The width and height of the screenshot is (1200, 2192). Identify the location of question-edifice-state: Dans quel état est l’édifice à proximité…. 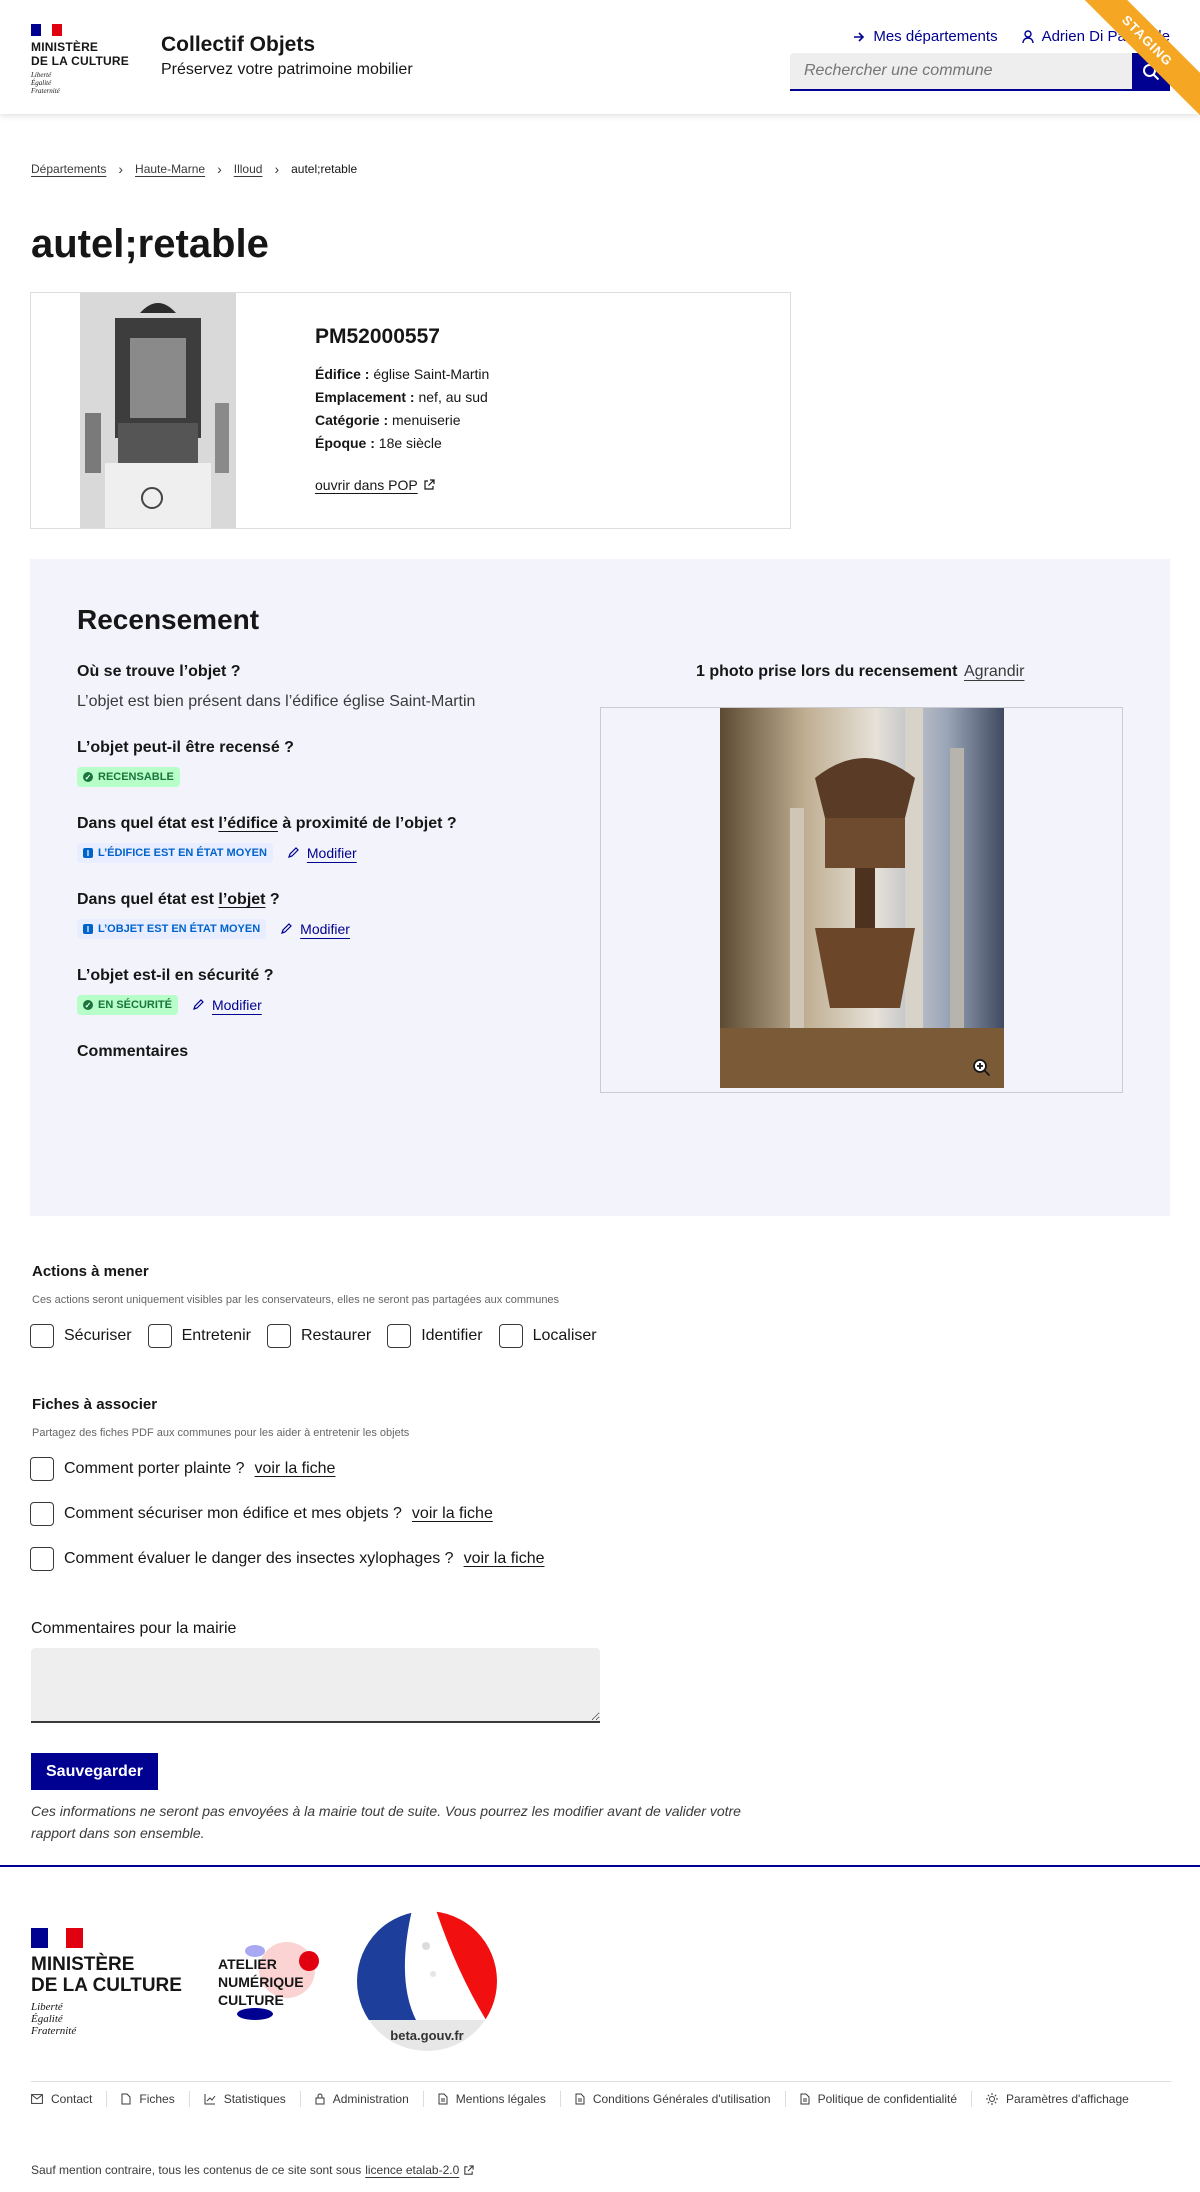
(267, 823).